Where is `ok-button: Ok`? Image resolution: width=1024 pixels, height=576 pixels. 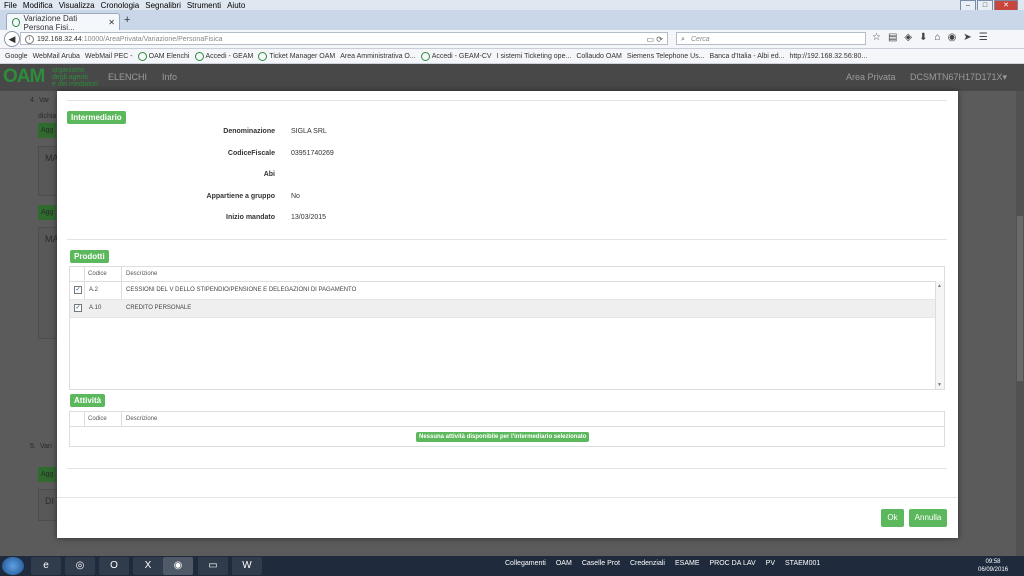
ok-button: Ok is located at coordinates (892, 518).